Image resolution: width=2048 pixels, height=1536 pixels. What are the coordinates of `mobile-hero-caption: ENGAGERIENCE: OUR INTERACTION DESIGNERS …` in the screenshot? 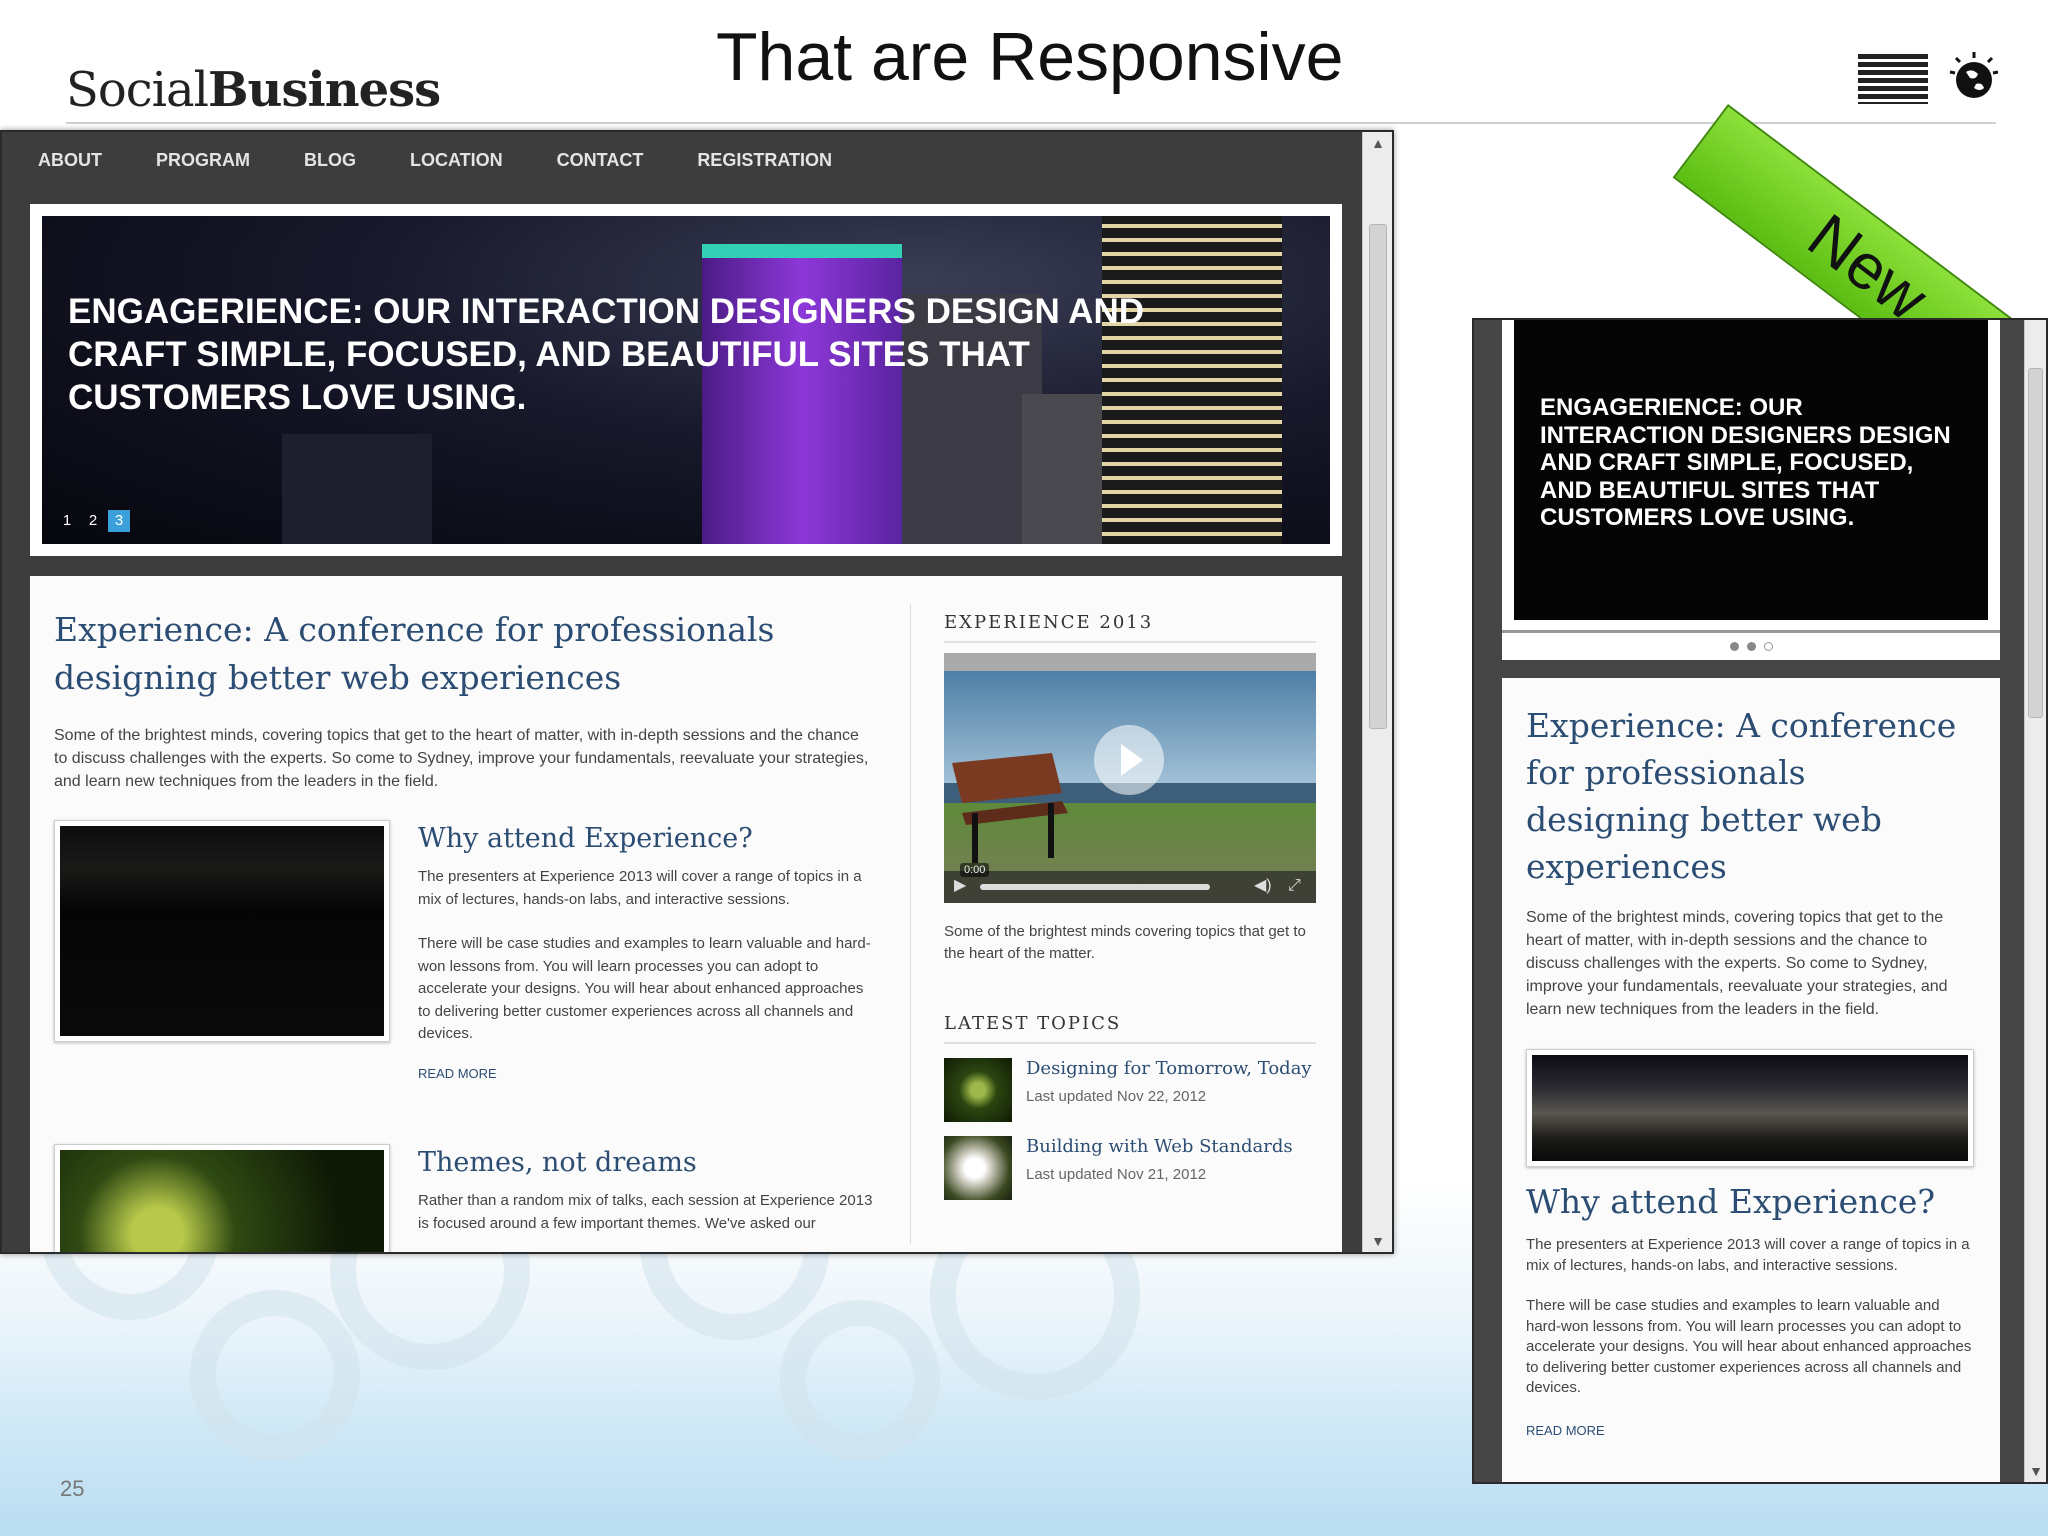 It's located at (1745, 462).